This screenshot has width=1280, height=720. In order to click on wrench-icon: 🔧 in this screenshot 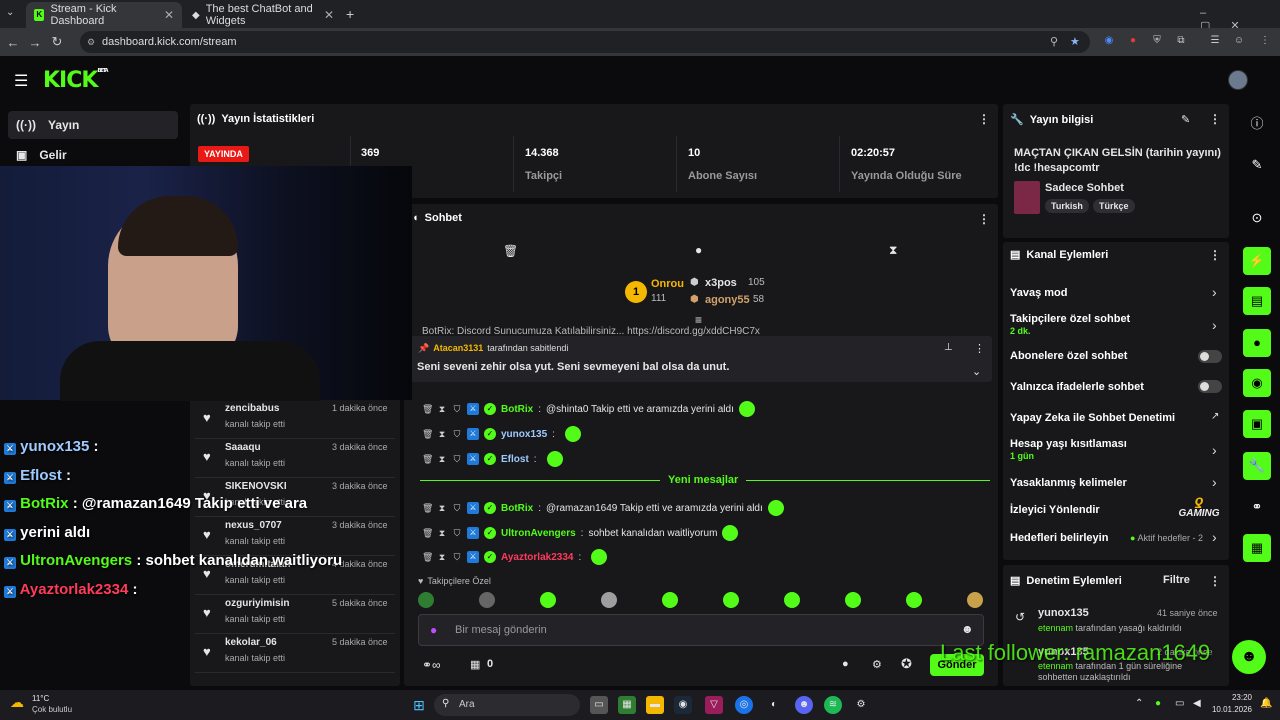, I will do `click(1257, 466)`.